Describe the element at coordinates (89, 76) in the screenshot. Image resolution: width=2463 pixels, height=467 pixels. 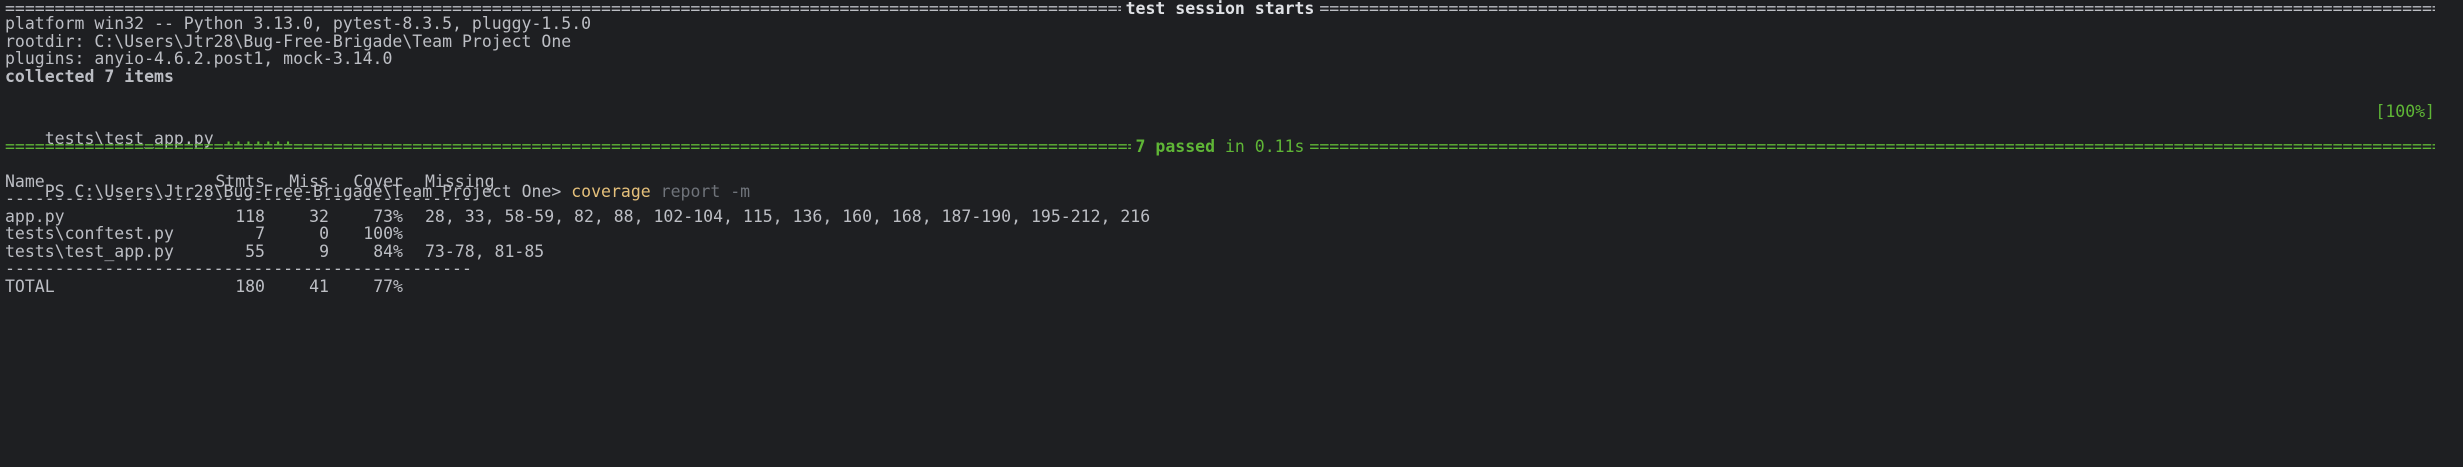
I see `collected-line: collected 7 items` at that location.